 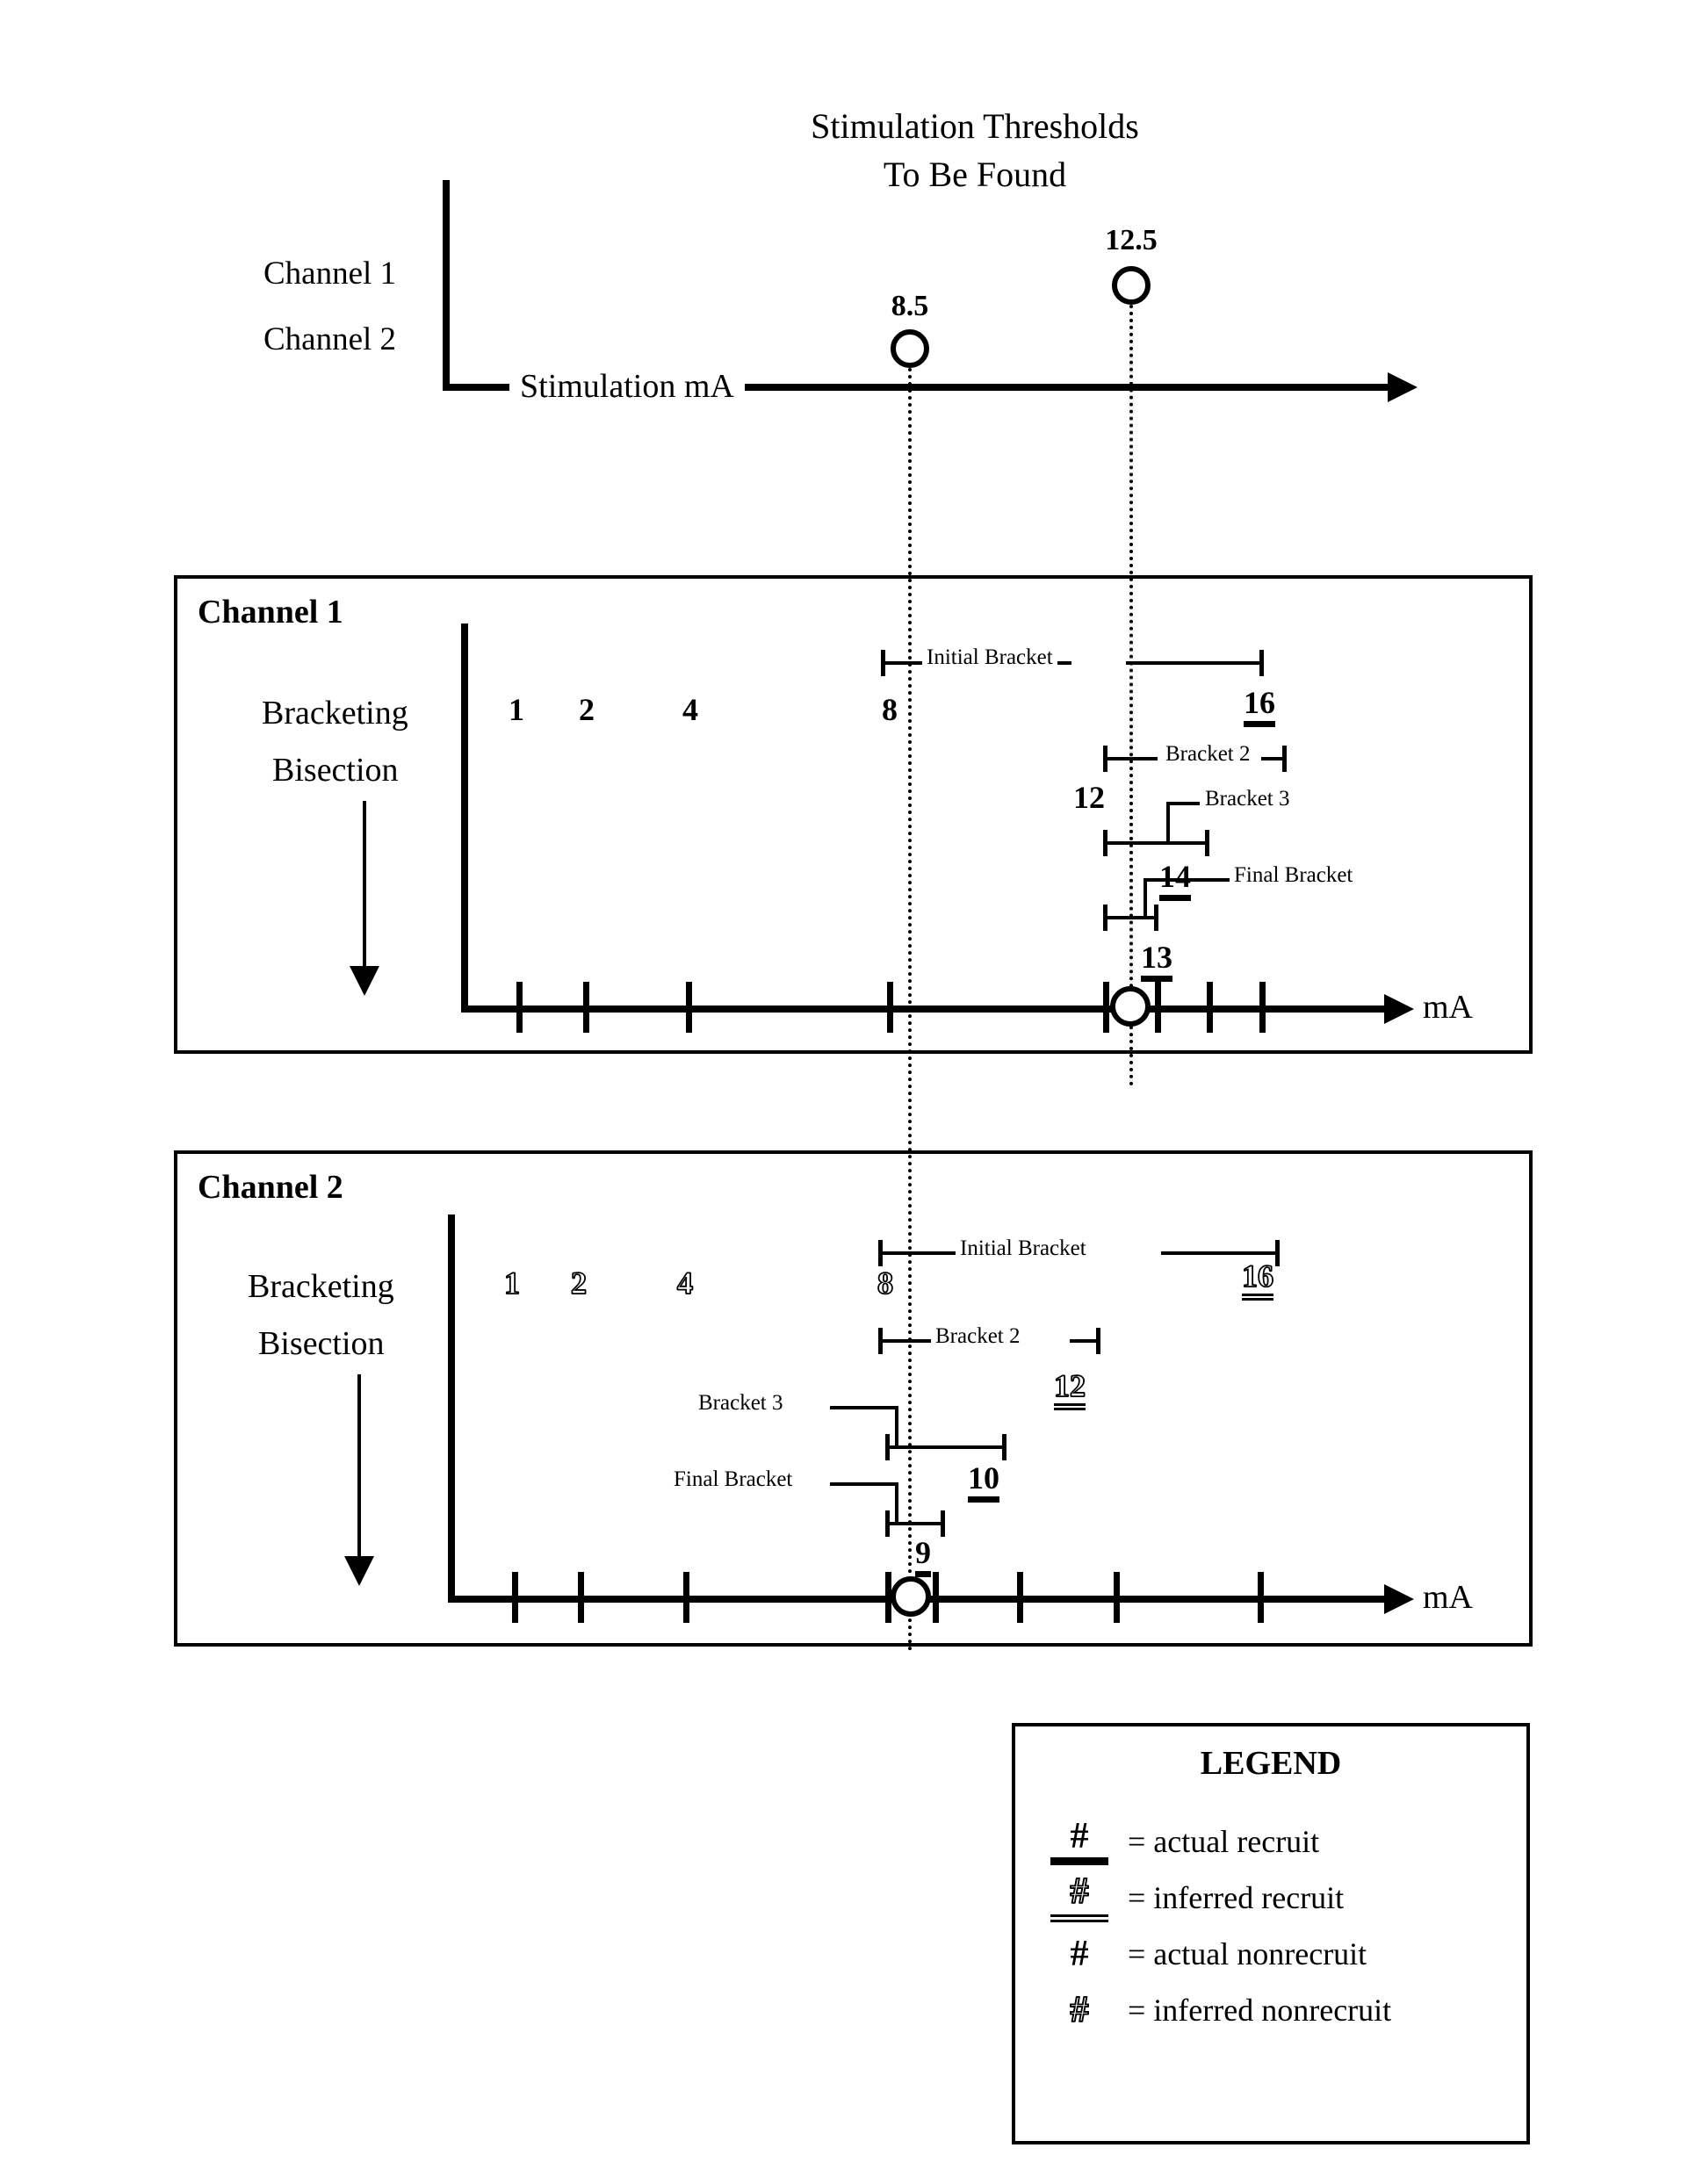 I want to click on channel1-final-bracket-leader-vertical, so click(x=1145, y=899).